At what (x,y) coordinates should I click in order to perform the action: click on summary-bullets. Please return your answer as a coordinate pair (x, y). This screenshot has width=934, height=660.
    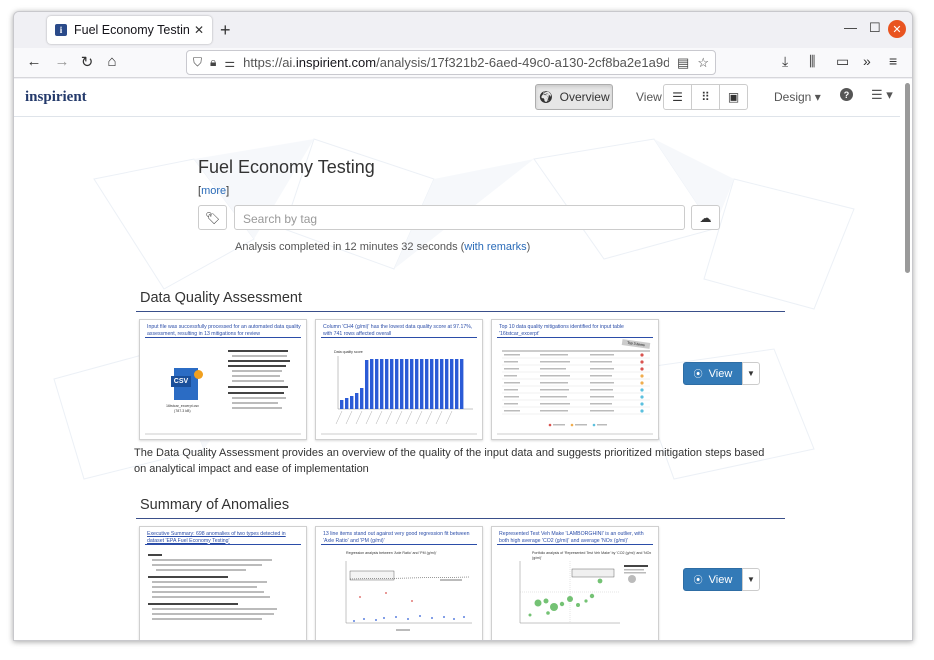
    Looking at the image, I should click on (223, 587).